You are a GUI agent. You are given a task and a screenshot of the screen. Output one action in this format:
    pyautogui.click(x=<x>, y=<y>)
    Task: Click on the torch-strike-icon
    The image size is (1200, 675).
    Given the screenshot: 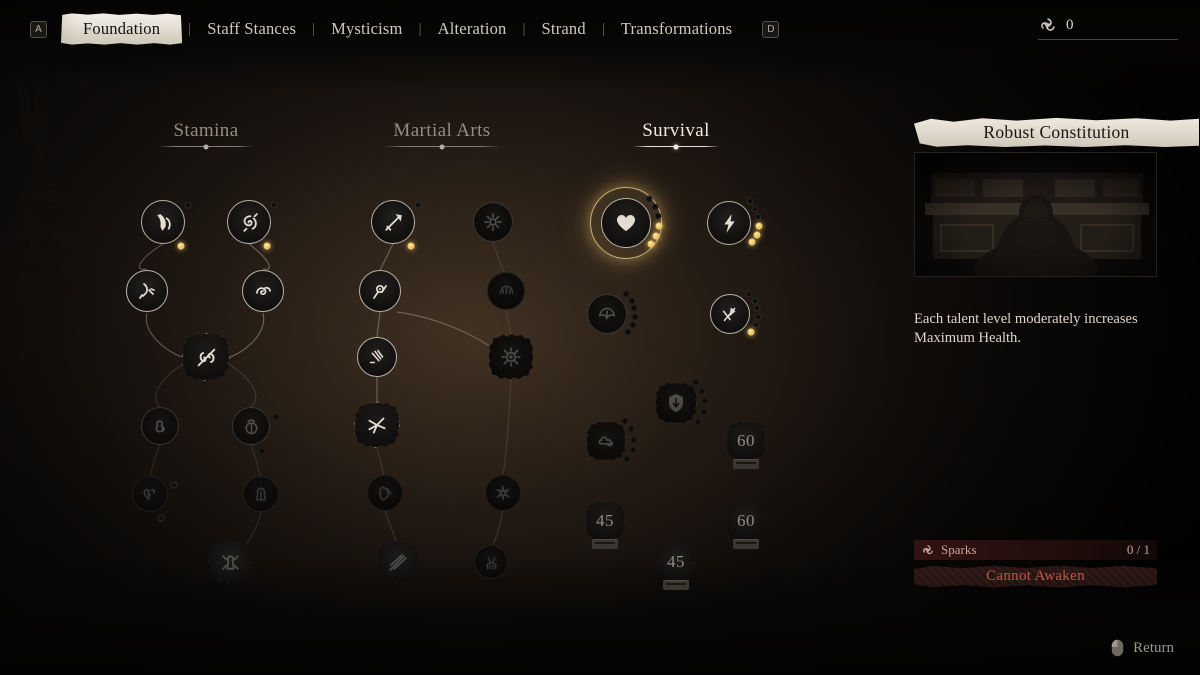 What is the action you would take?
    pyautogui.click(x=147, y=291)
    